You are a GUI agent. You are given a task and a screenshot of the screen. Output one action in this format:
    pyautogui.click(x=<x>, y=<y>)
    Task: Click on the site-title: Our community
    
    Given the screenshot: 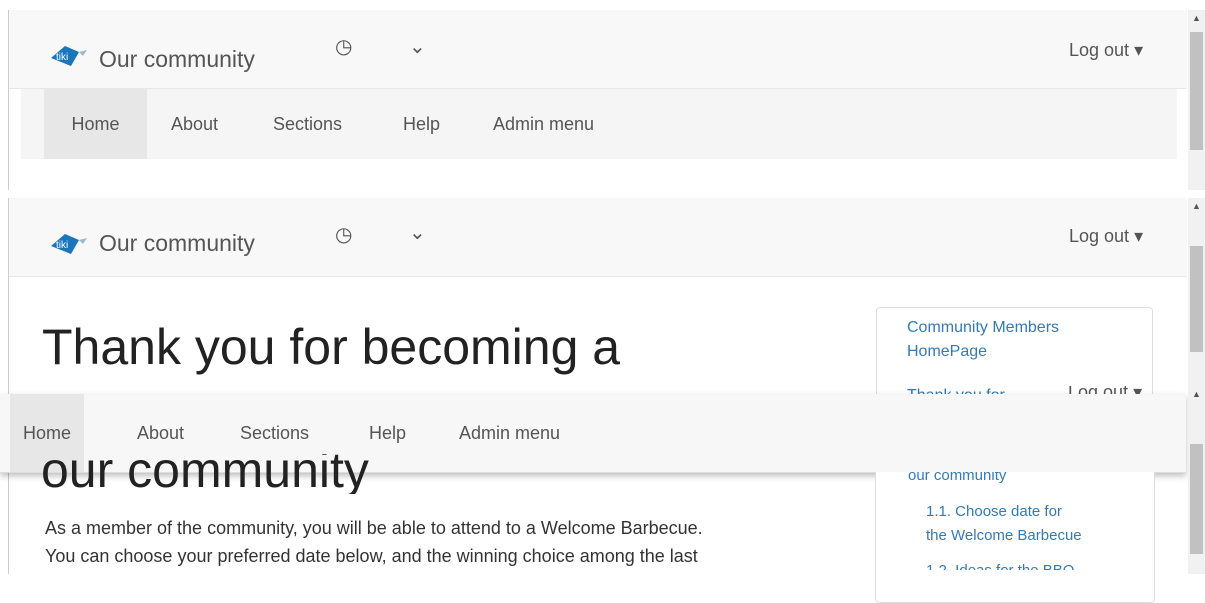 What is the action you would take?
    pyautogui.click(x=177, y=59)
    